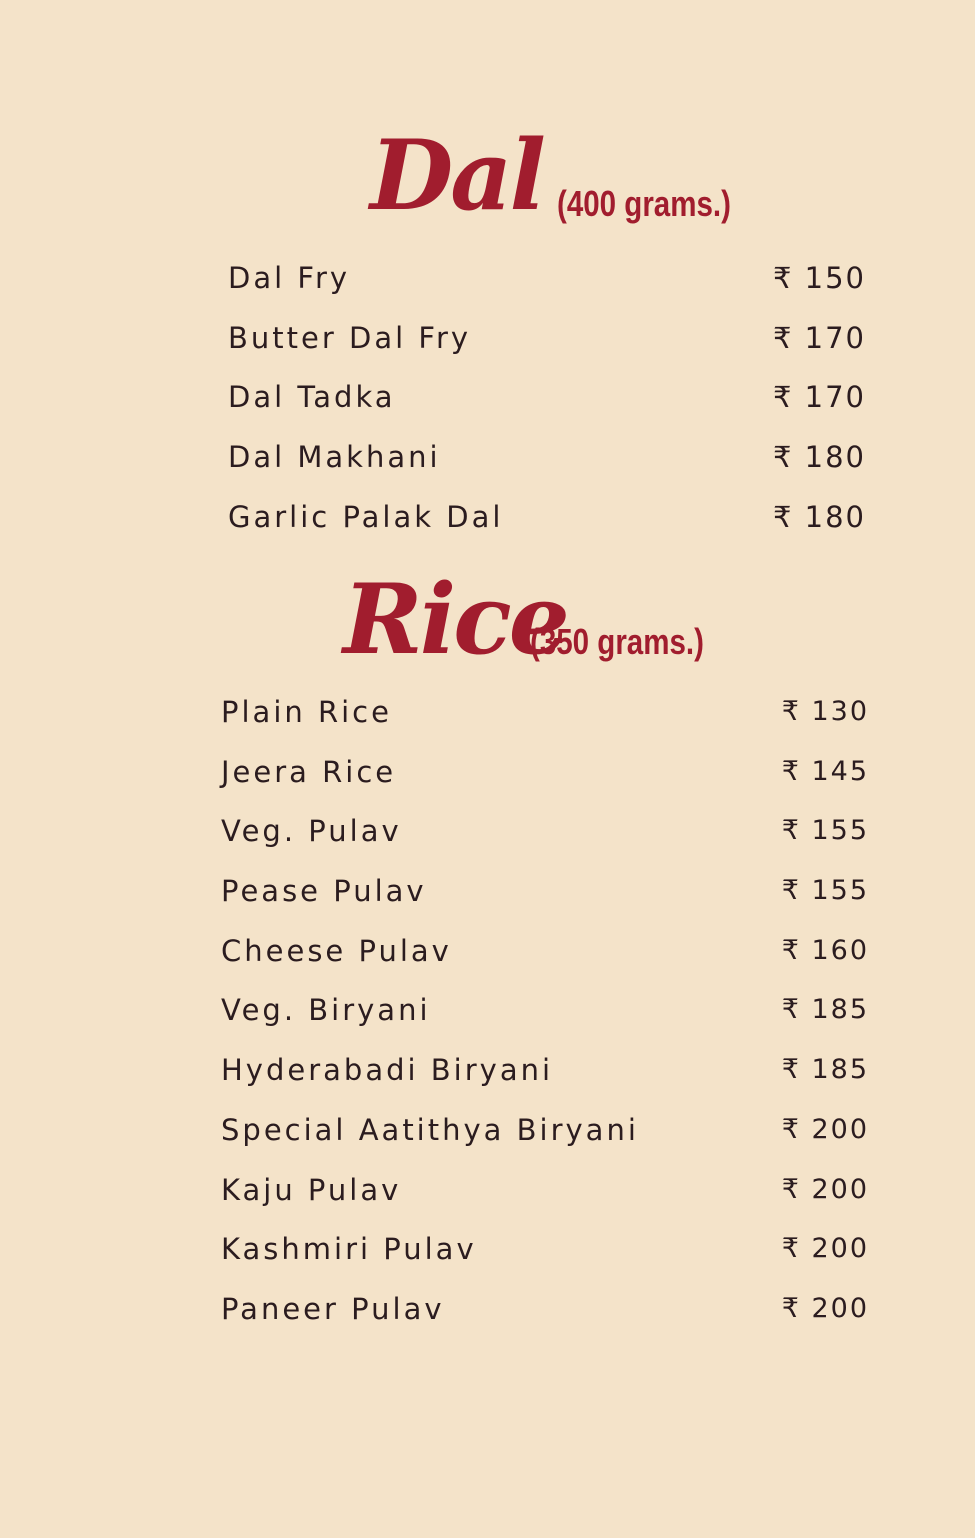 The height and width of the screenshot is (1538, 975). Describe the element at coordinates (545, 1262) in the screenshot. I see `menu-item: Kashmiri Pulav ₹ 200` at that location.